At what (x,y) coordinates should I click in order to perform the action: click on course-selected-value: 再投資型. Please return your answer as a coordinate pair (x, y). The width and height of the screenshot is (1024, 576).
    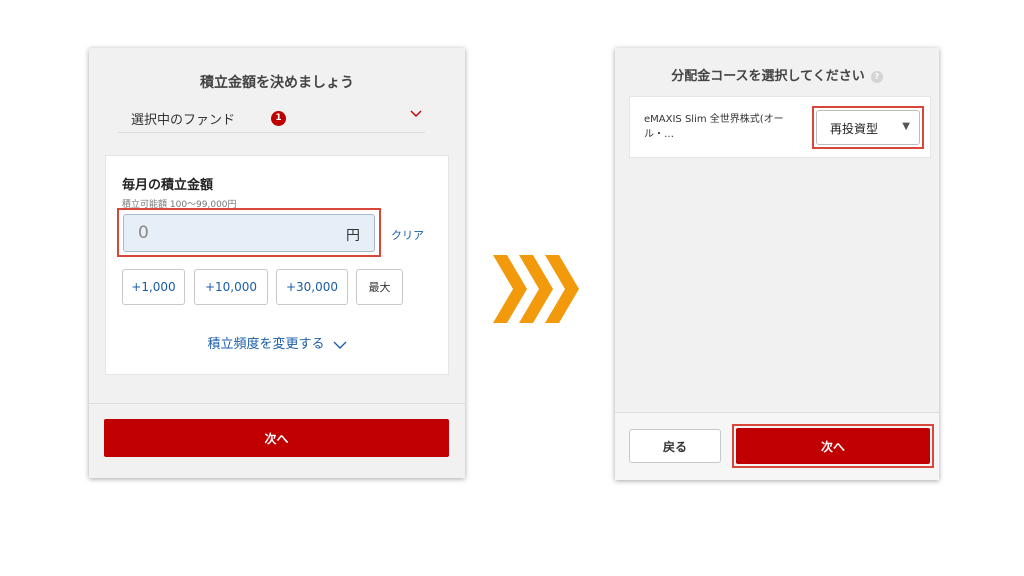
    Looking at the image, I should click on (854, 129).